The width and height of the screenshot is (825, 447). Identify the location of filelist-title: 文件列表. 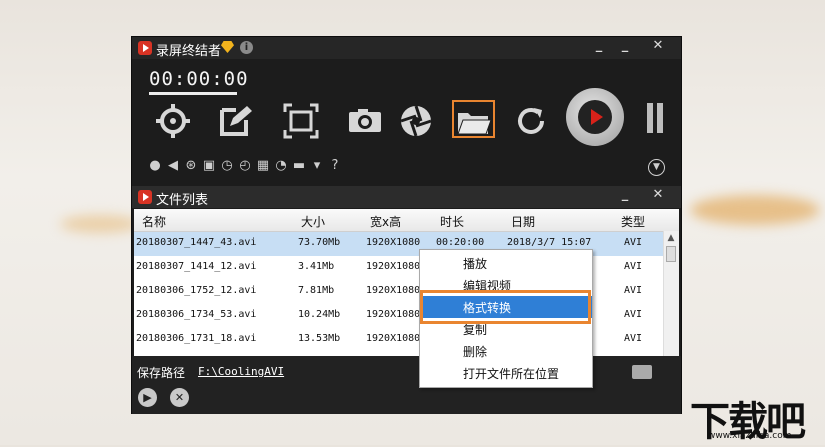
(182, 200).